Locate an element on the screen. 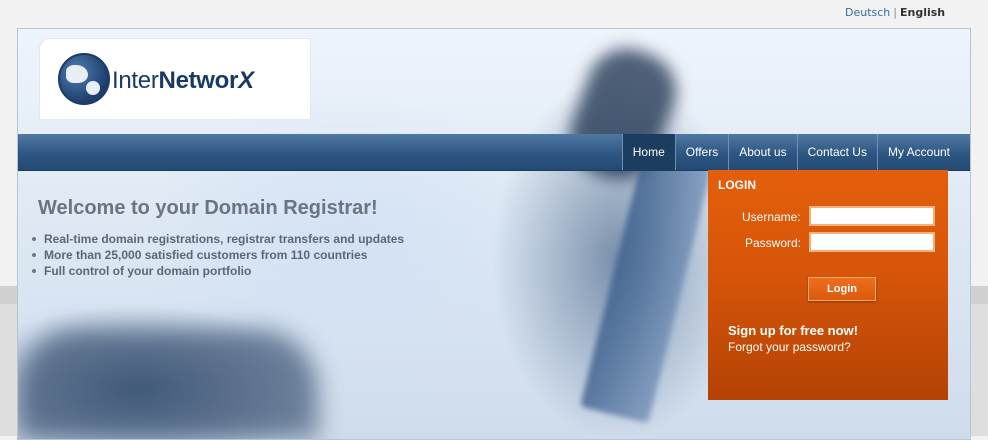 This screenshot has height=440, width=988. logo-wordmark: InterNetworX is located at coordinates (183, 81).